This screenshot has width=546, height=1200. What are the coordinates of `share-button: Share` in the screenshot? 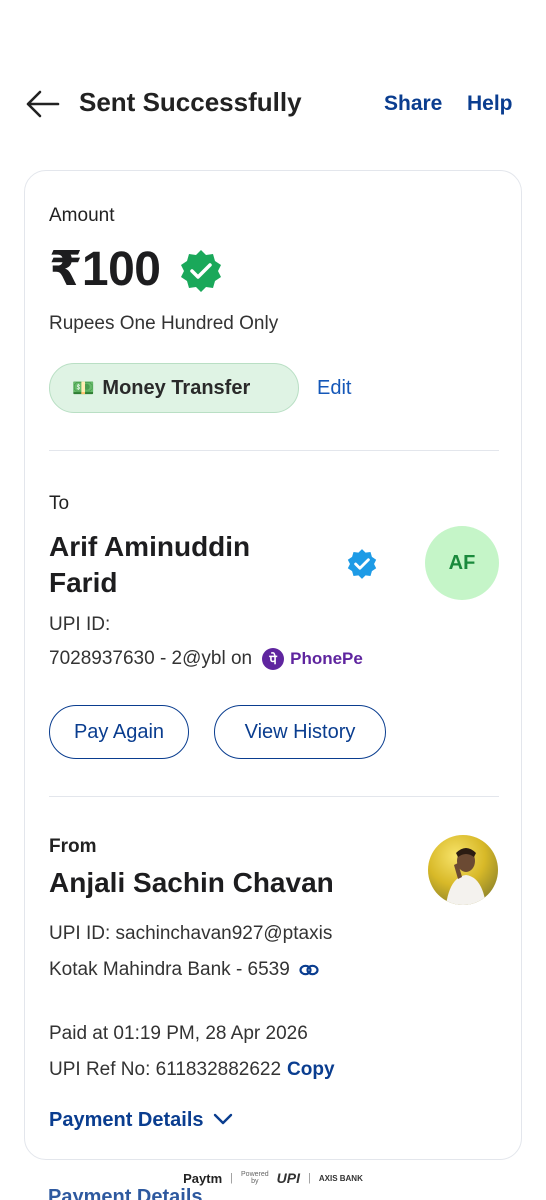 It's located at (413, 104).